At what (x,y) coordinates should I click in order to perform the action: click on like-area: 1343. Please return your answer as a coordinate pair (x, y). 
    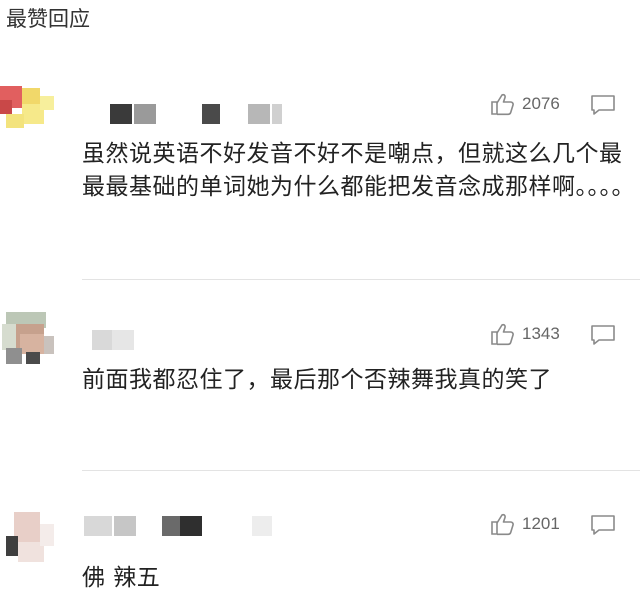
    Looking at the image, I should click on (565, 334).